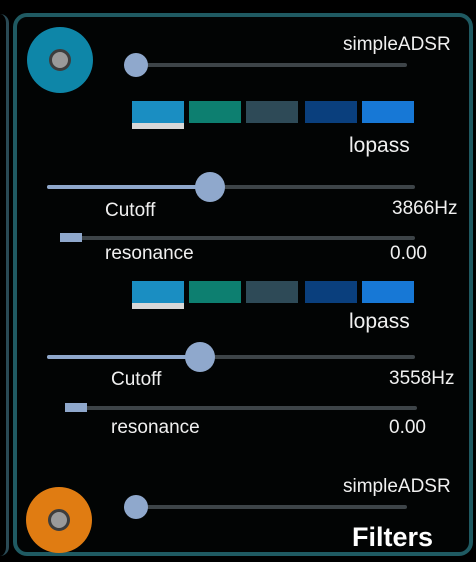  I want to click on filter1-cutoff-slider-knob, so click(210, 187).